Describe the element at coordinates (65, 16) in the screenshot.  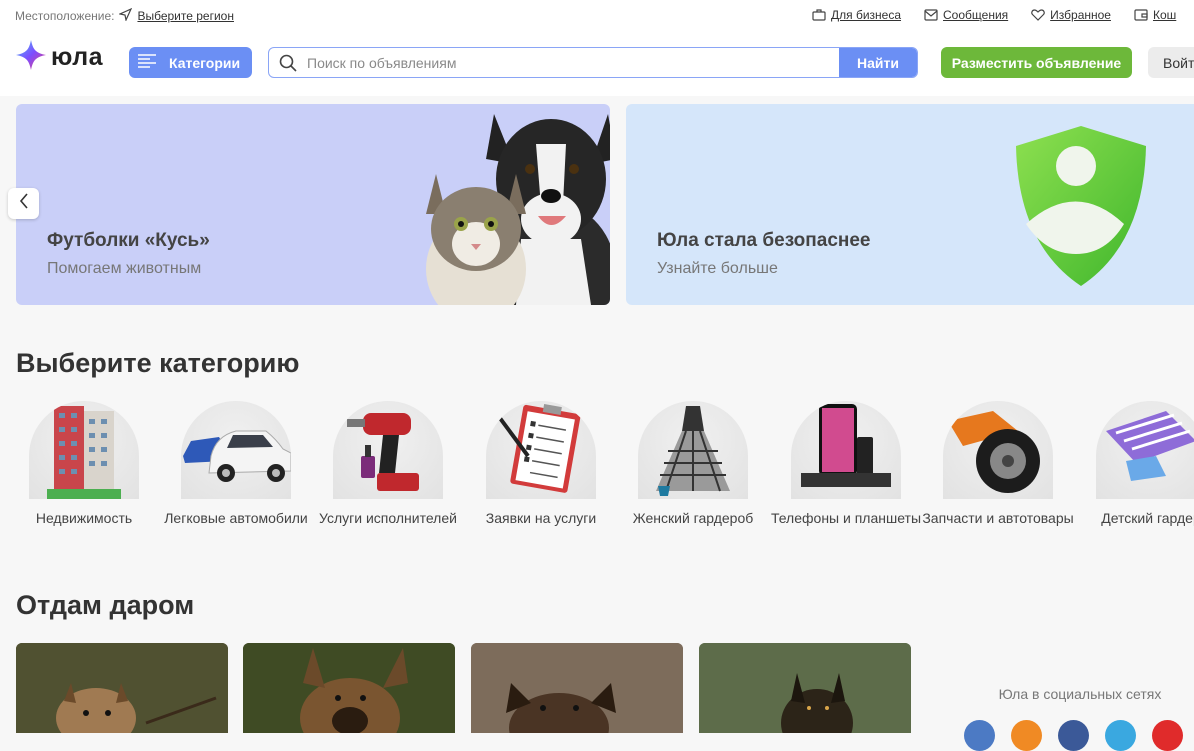
I see `location-label: Местоположение:` at that location.